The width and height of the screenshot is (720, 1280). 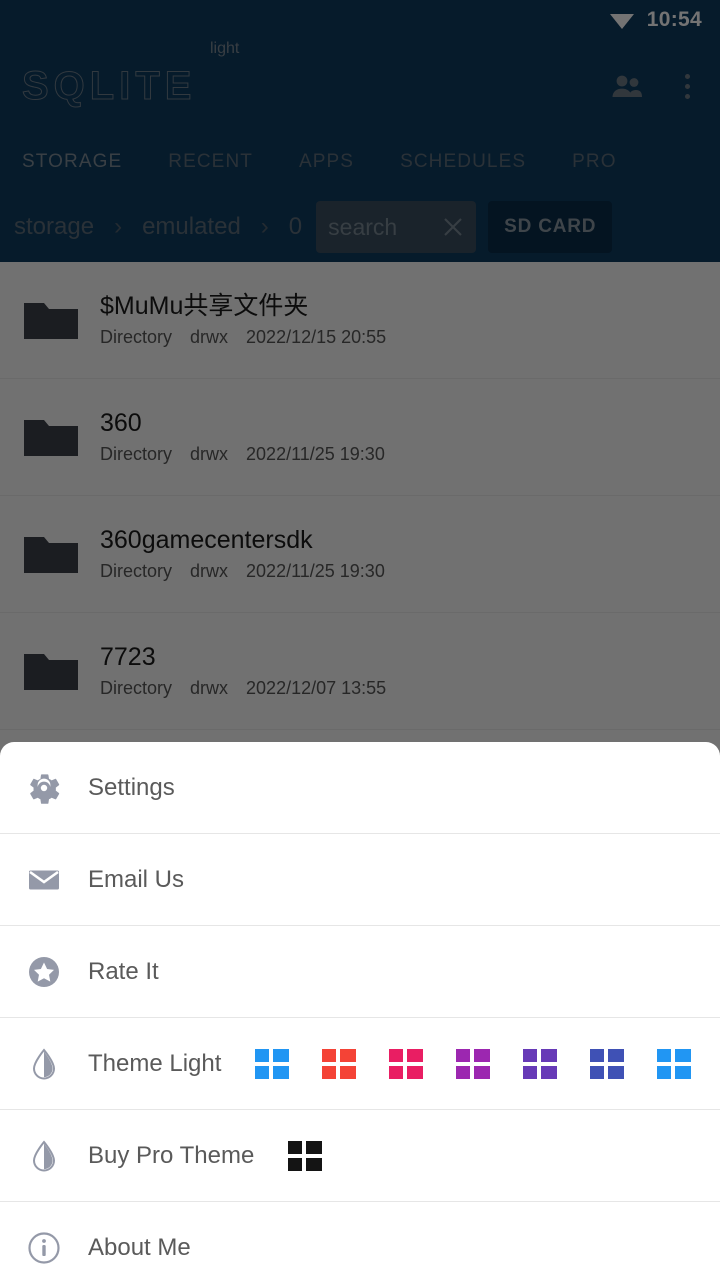 What do you see at coordinates (305, 1155) in the screenshot?
I see `theme-swatch-black` at bounding box center [305, 1155].